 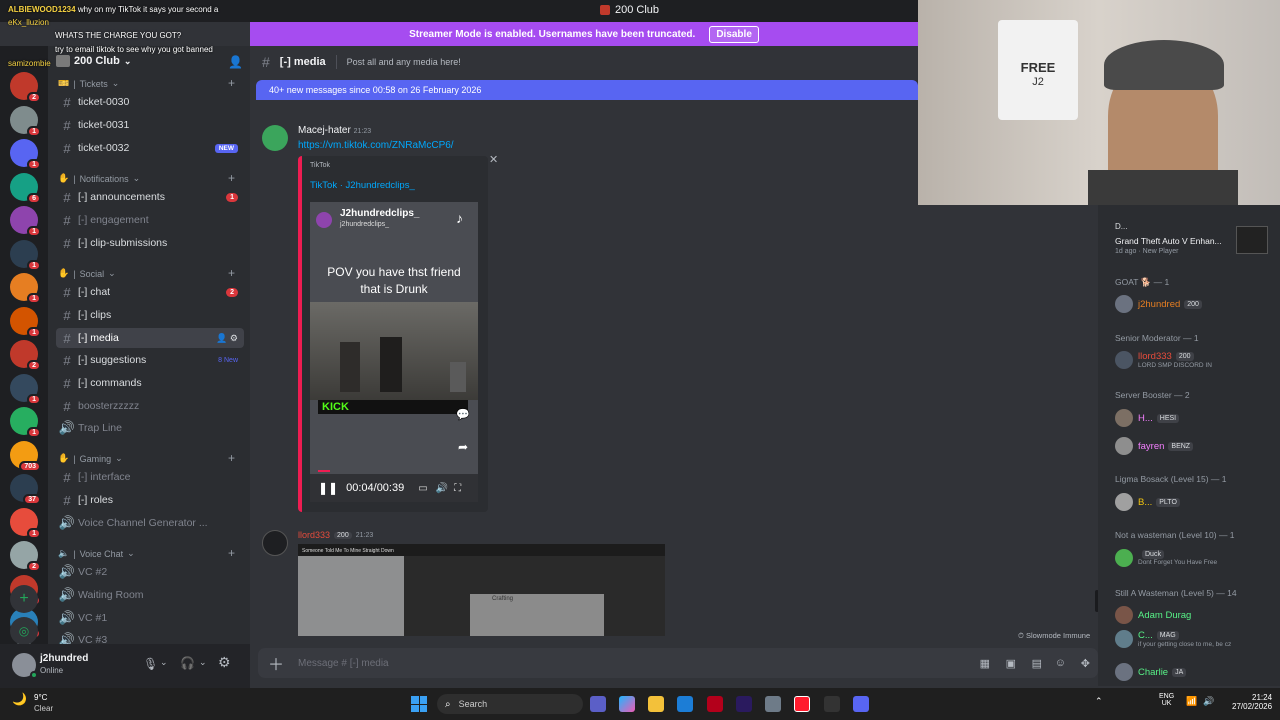 What do you see at coordinates (150, 572) in the screenshot?
I see `channel-vc2: 🔊 VC #2` at bounding box center [150, 572].